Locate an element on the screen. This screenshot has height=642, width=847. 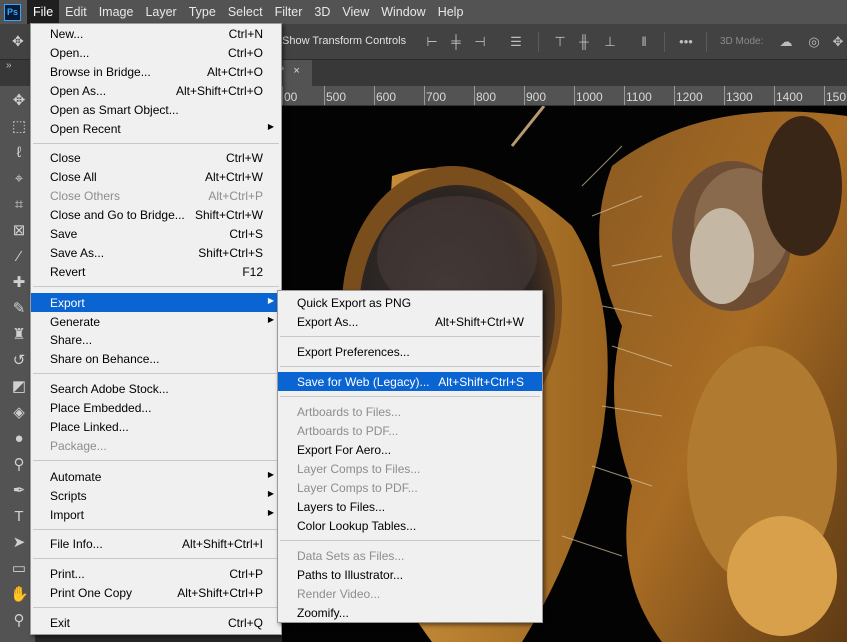
show-transform-controls-label: Show Transform Controls is located at coordinates (344, 41).